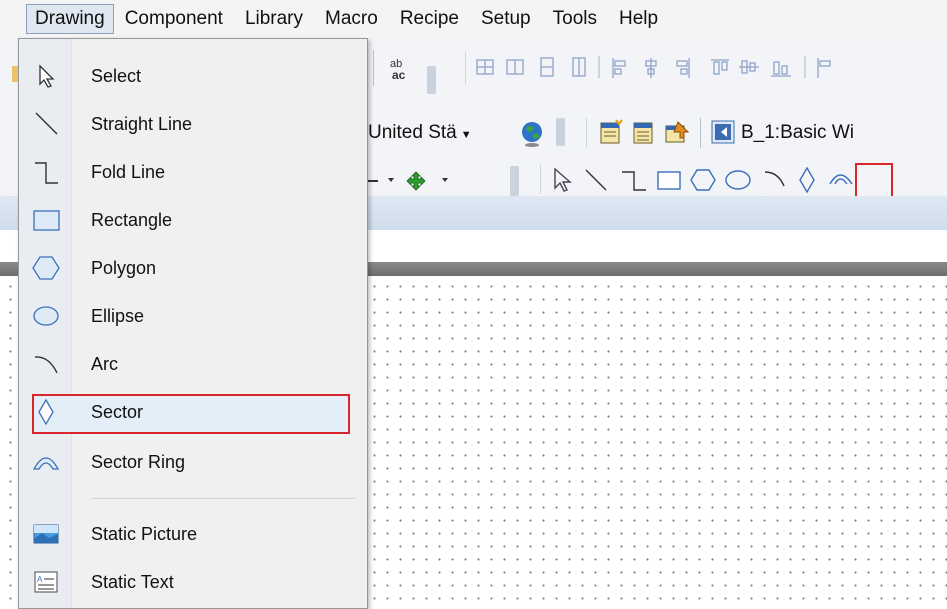 The image size is (947, 609). I want to click on menu-item-label: Static Picture, so click(144, 534).